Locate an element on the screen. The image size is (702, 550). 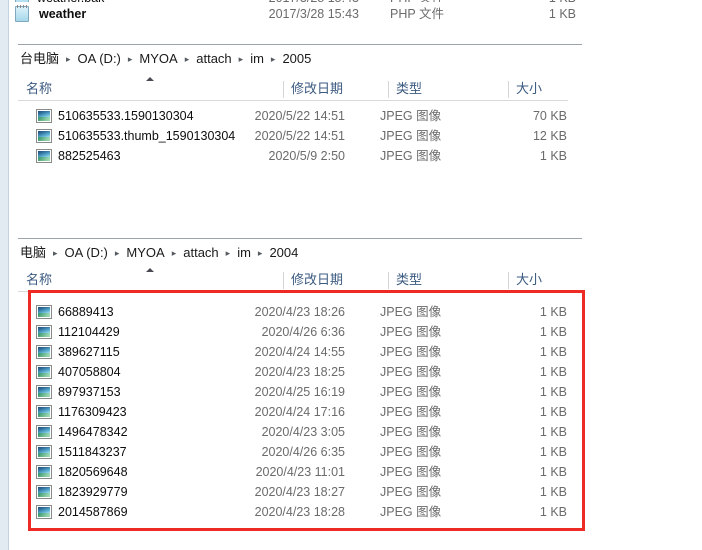
table-row: 1511843237 2020/4/26 6:35 JPEG 图像 1 KB is located at coordinates (310, 452).